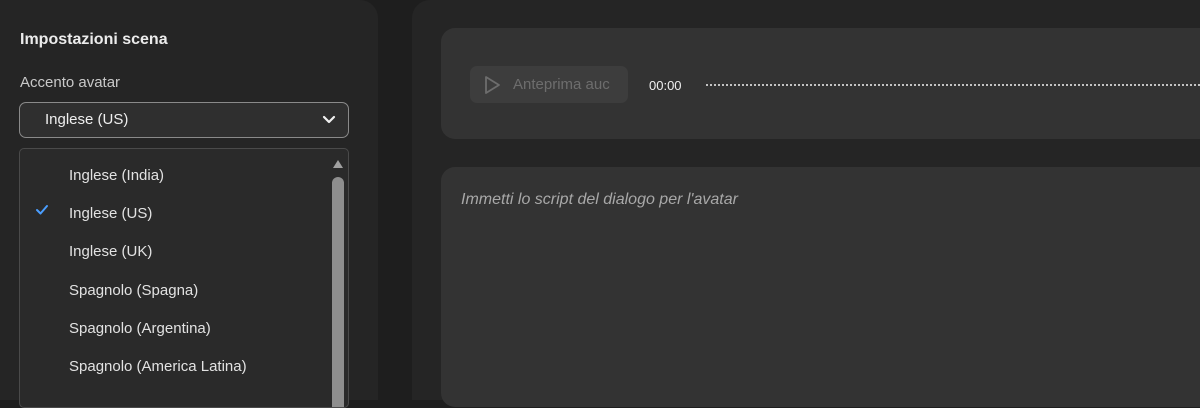 The width and height of the screenshot is (1200, 408). Describe the element at coordinates (70, 82) in the screenshot. I see `accent-avatar-label: Accento avatar` at that location.